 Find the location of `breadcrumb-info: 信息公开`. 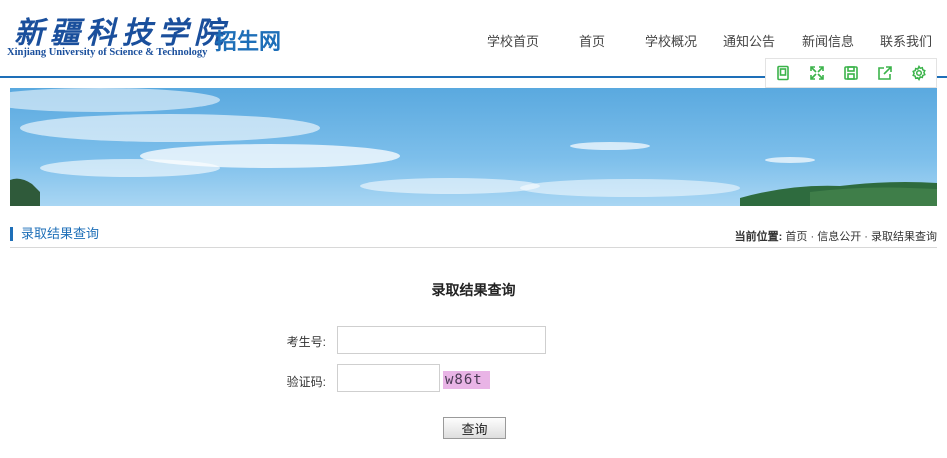

breadcrumb-info: 信息公开 is located at coordinates (839, 237).